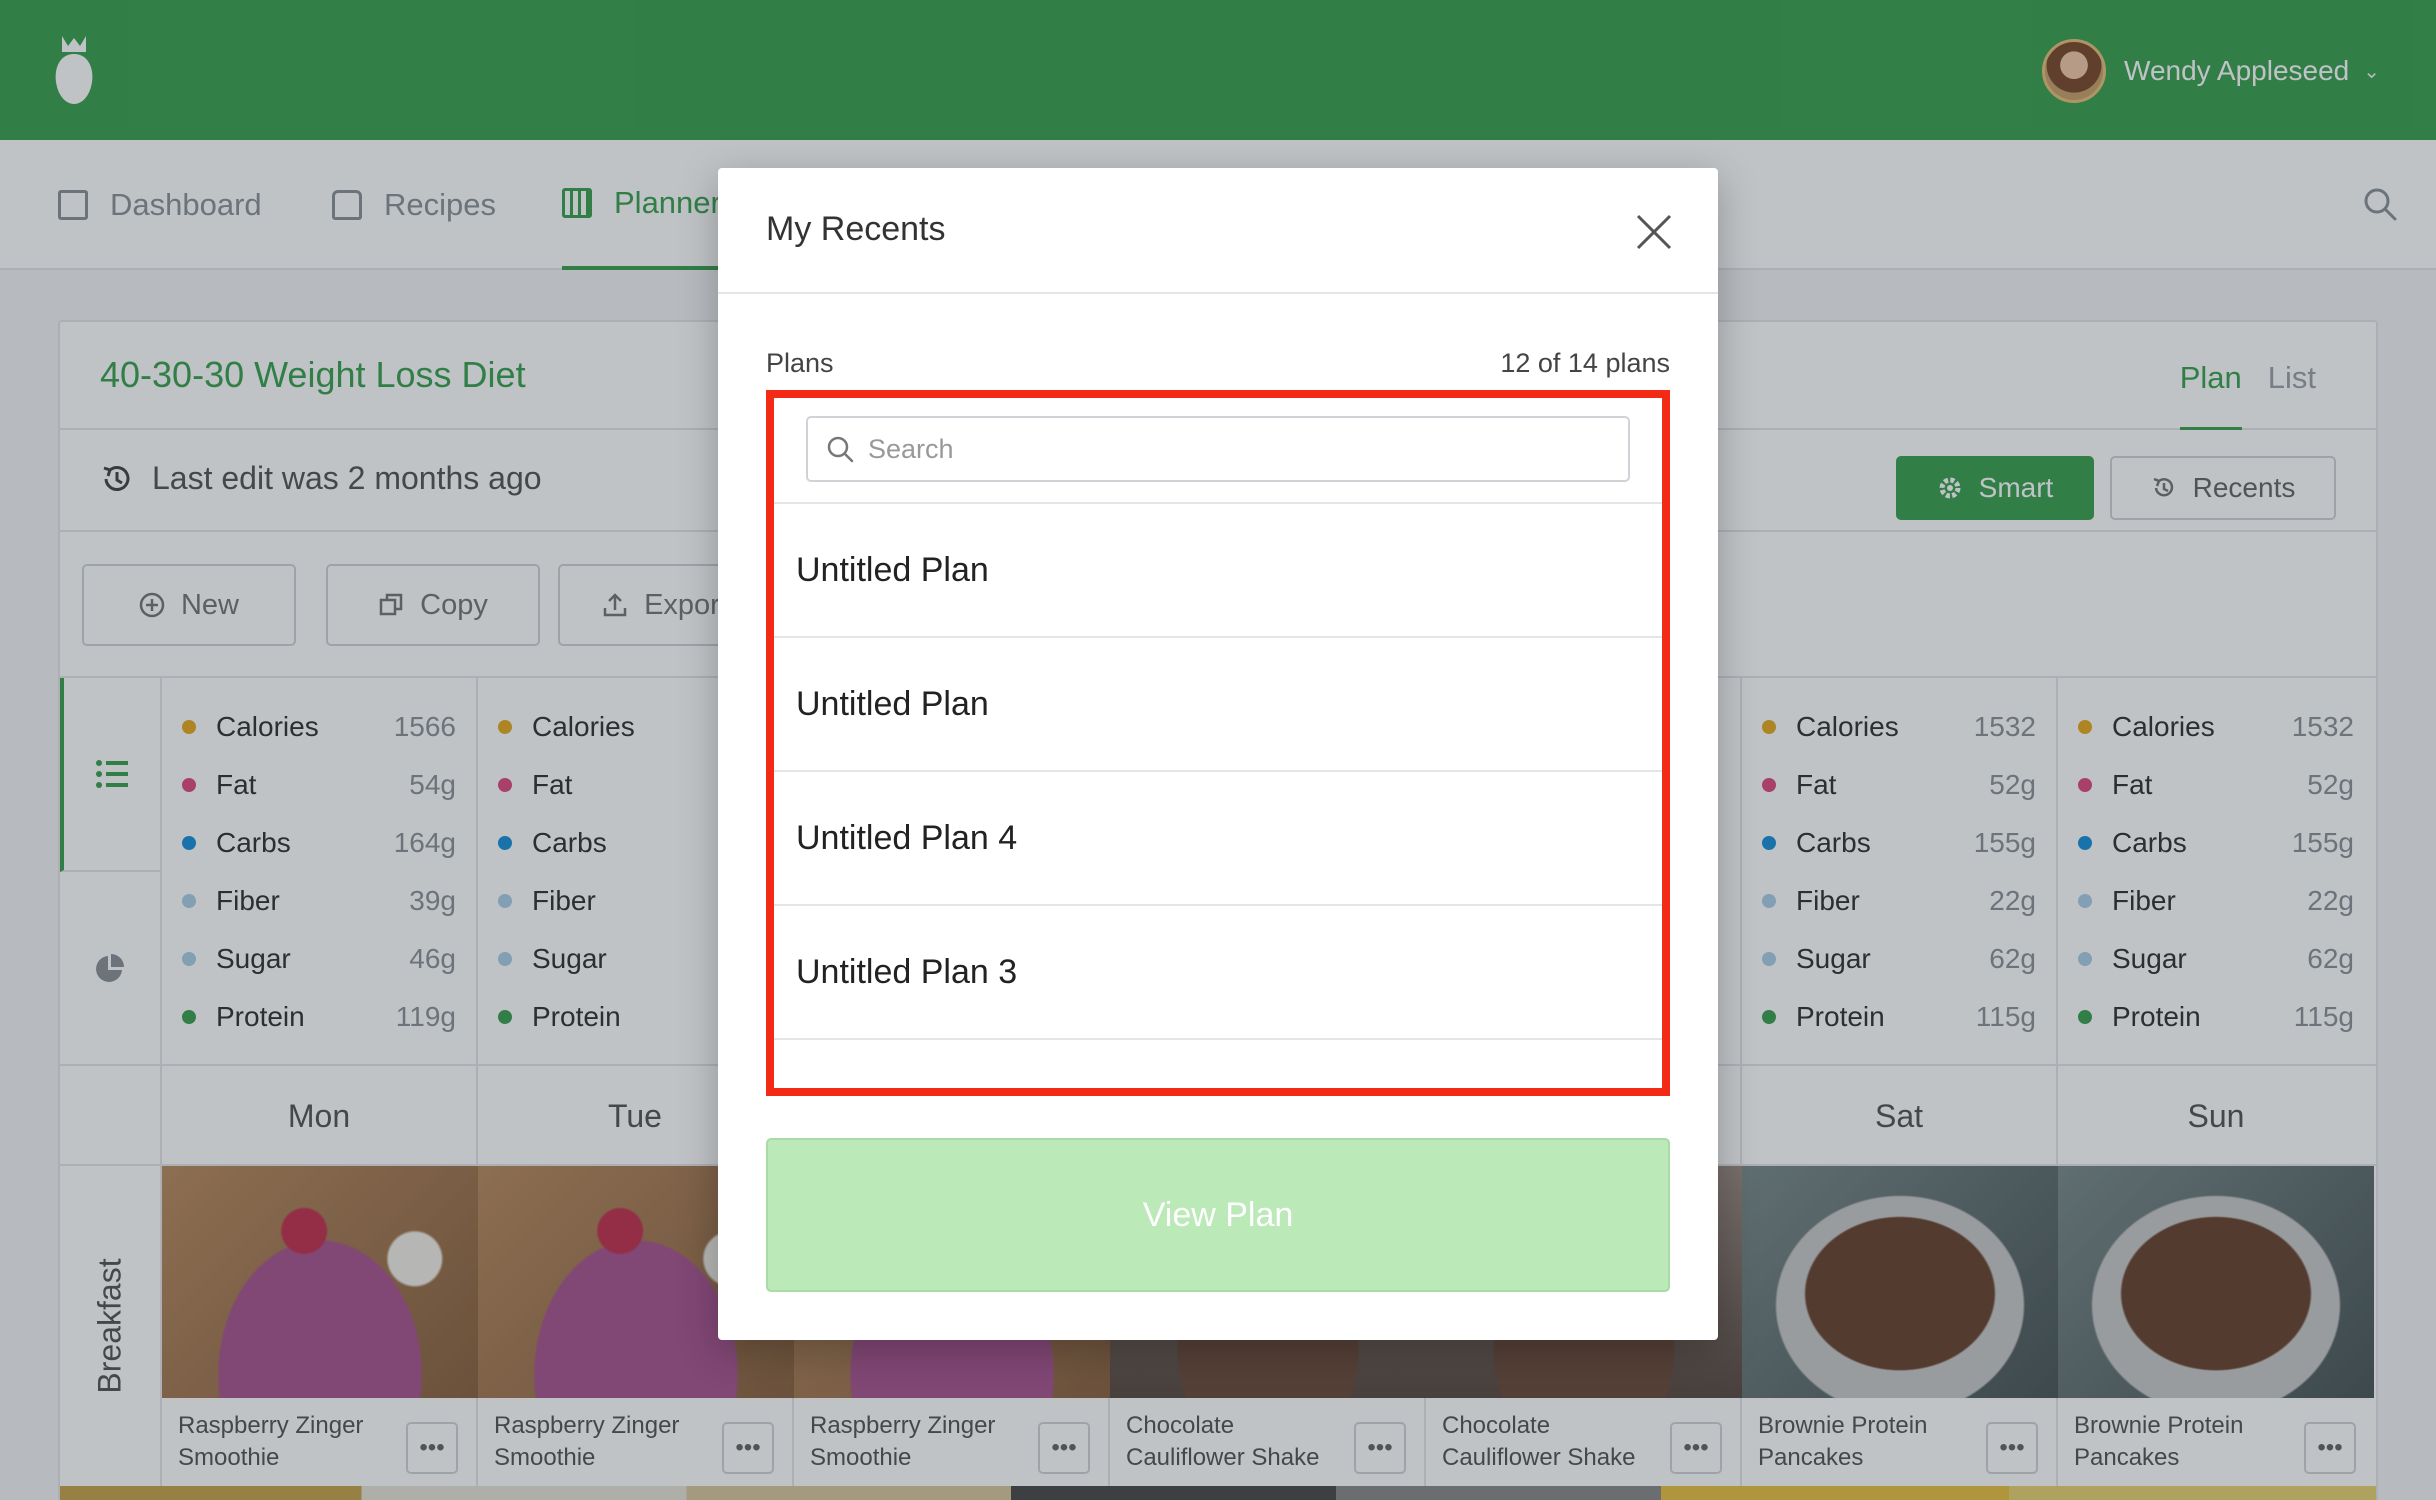 The width and height of the screenshot is (2436, 1500). What do you see at coordinates (840, 449) in the screenshot?
I see `search-icon` at bounding box center [840, 449].